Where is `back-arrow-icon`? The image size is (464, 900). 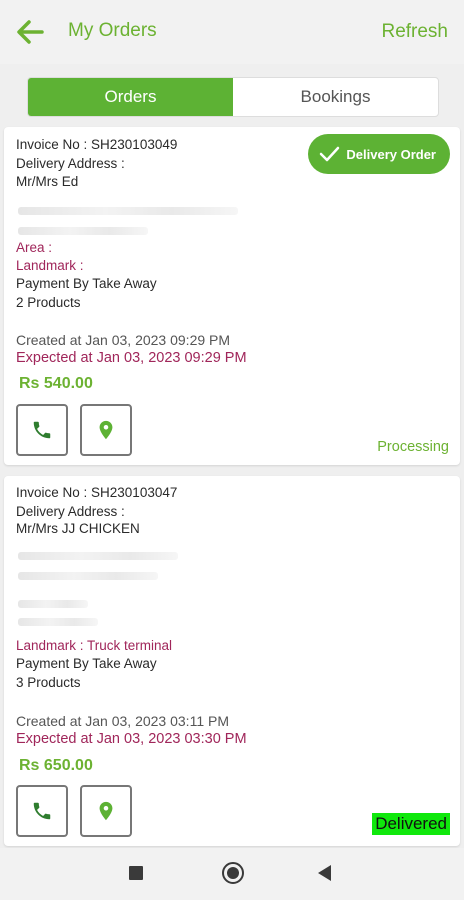 back-arrow-icon is located at coordinates (30, 32).